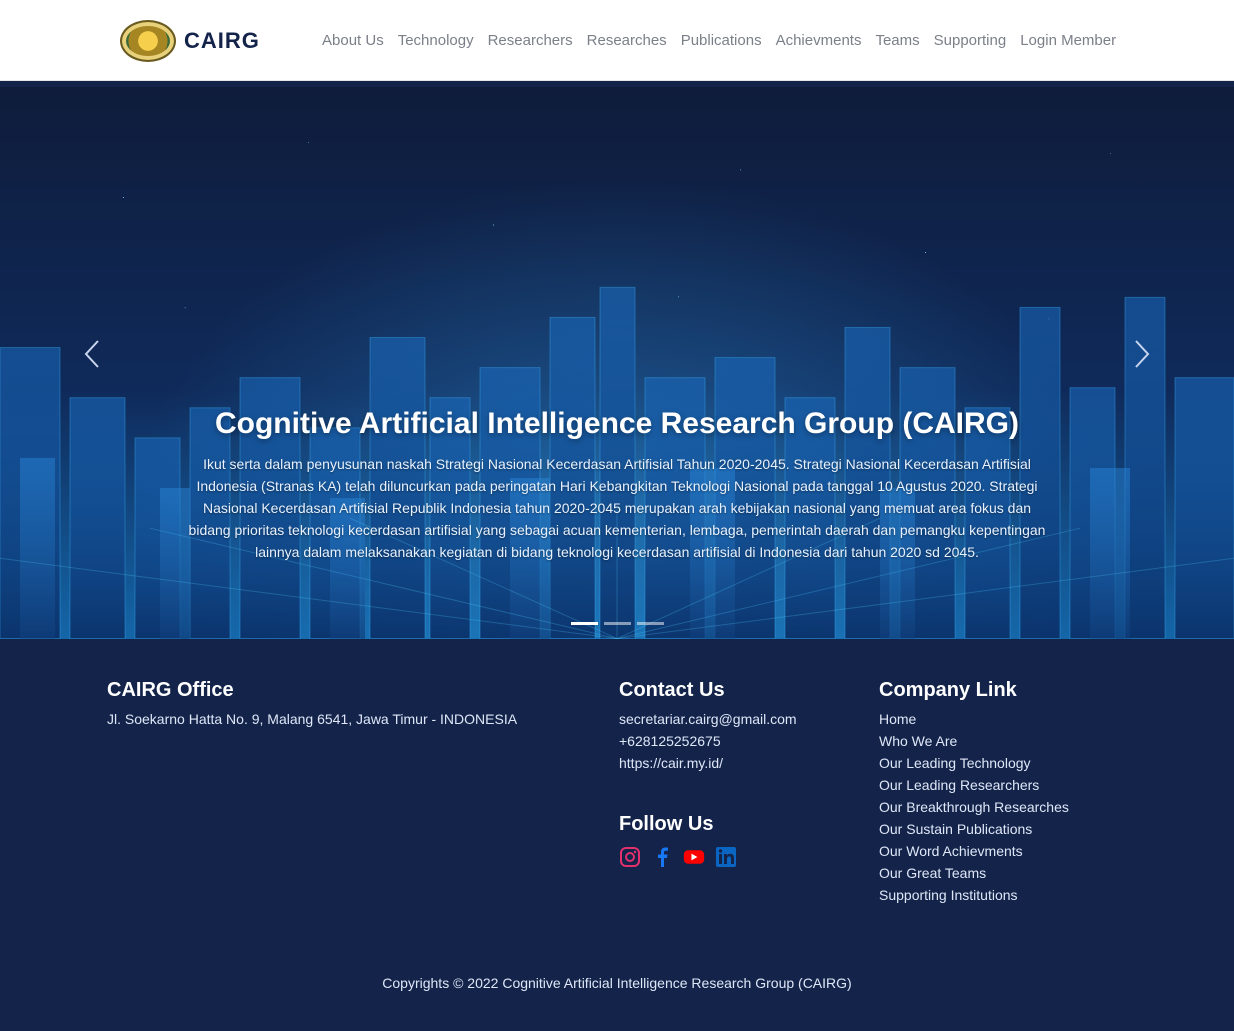 The height and width of the screenshot is (1031, 1234). Describe the element at coordinates (974, 807) in the screenshot. I see `company-link-researches: Our Breakthrough Researches` at that location.